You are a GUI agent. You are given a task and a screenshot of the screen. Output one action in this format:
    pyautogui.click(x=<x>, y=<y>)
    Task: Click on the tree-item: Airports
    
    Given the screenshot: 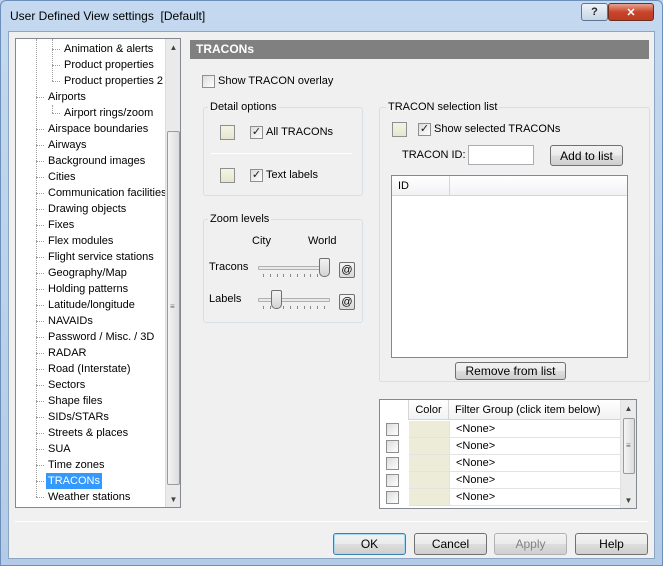 What is the action you would take?
    pyautogui.click(x=67, y=97)
    